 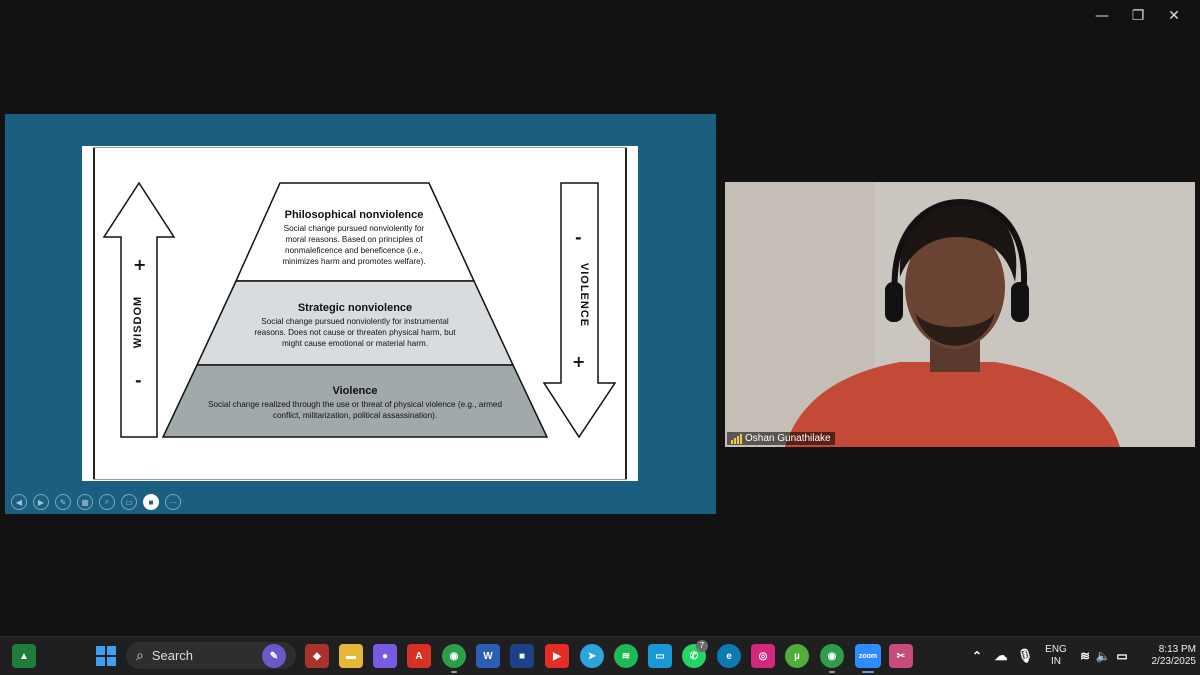 What do you see at coordinates (354, 215) in the screenshot?
I see `tier-title: Philosophical nonviolence` at bounding box center [354, 215].